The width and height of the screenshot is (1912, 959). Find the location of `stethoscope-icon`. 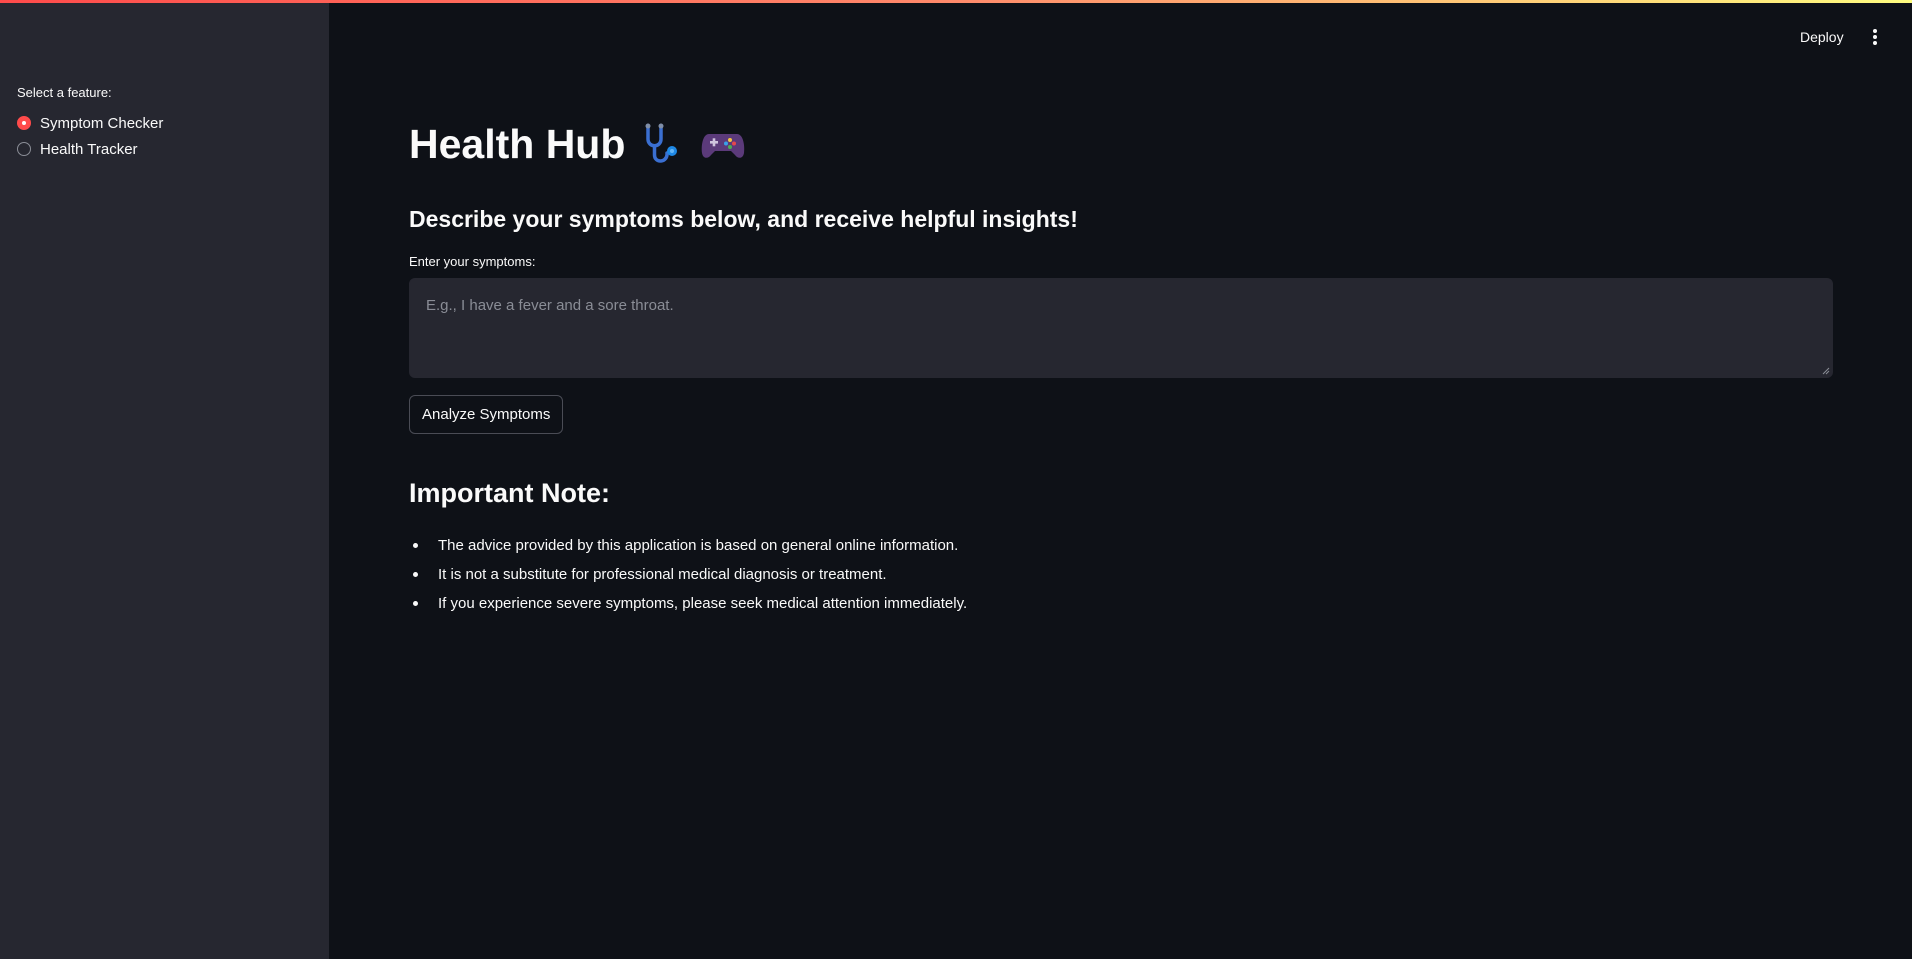

stethoscope-icon is located at coordinates (661, 143).